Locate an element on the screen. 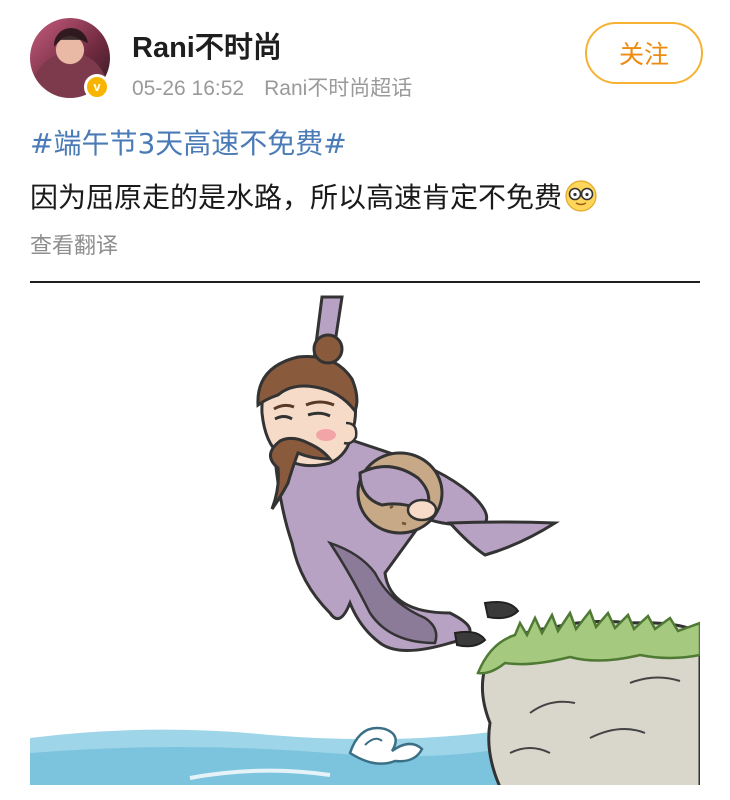 This screenshot has height=800, width=730. view-translation-link: 查看翻译 is located at coordinates (74, 244).